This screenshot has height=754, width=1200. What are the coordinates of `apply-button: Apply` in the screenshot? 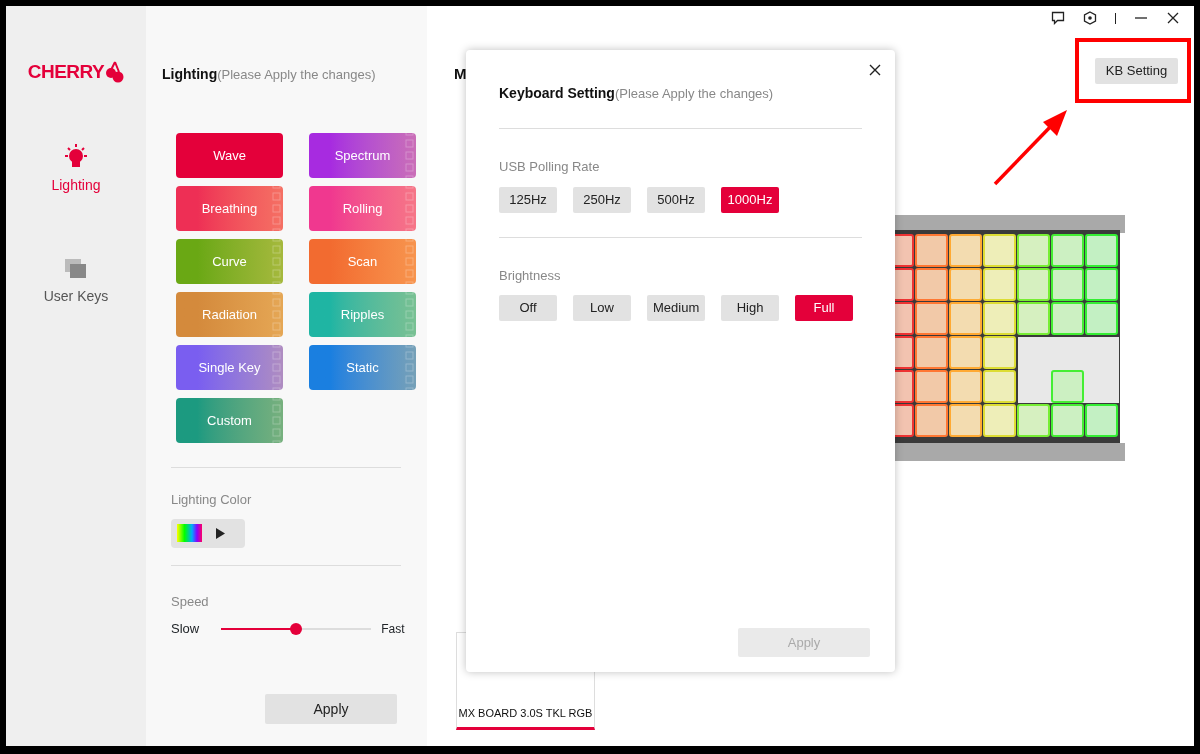 It's located at (331, 709).